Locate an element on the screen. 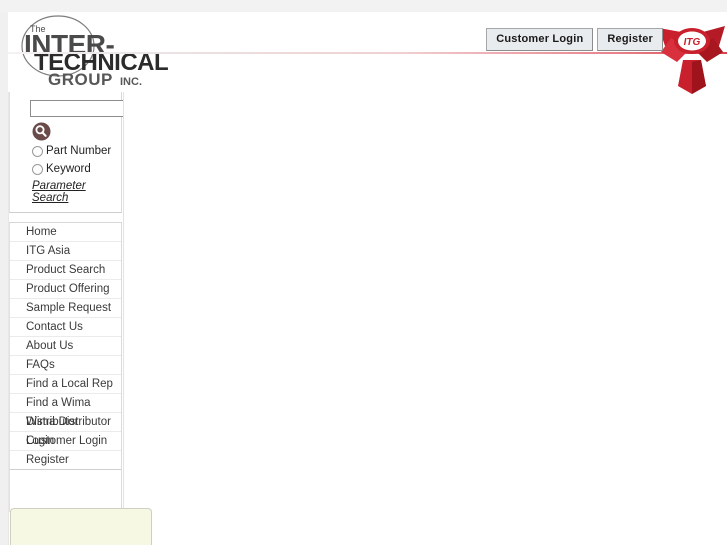  radio-option-part-number: Part Number is located at coordinates (76, 151).